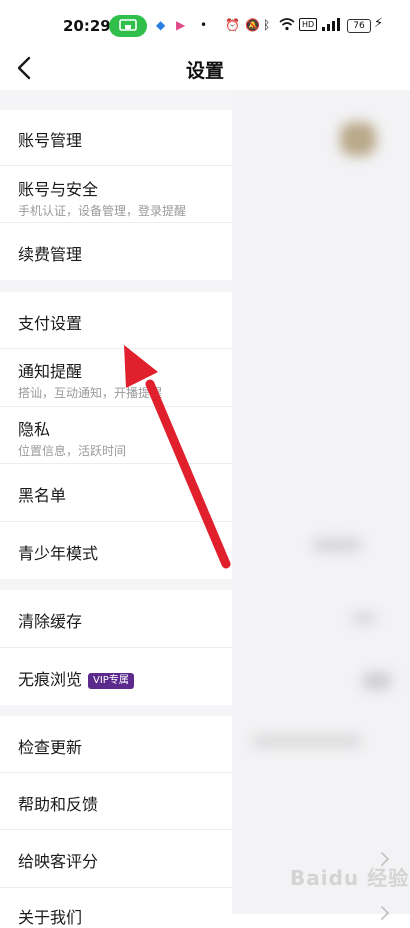  Describe the element at coordinates (116, 550) in the screenshot. I see `settings-item-teen-mode: 青少年模式` at that location.